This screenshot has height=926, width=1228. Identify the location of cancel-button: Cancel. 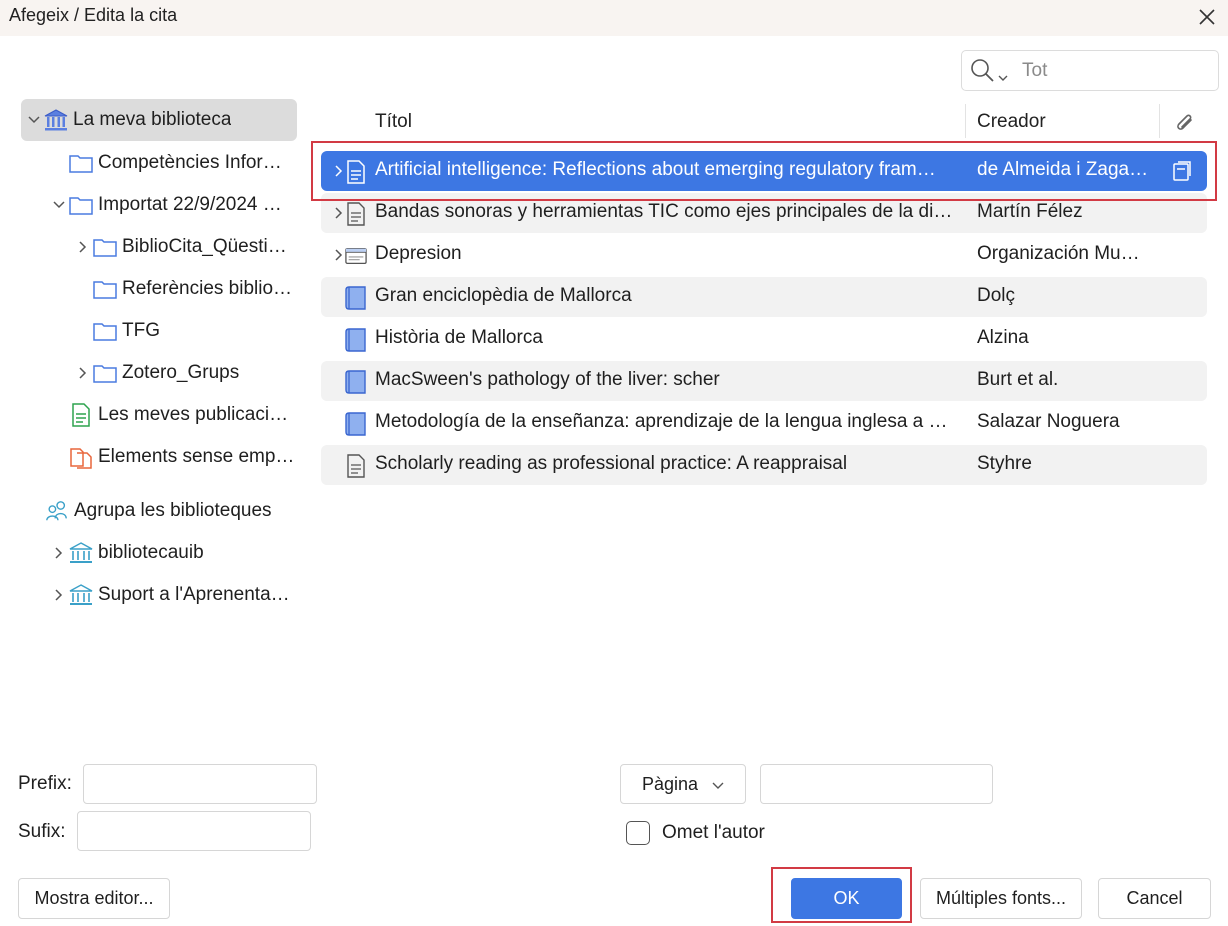
(1154, 898).